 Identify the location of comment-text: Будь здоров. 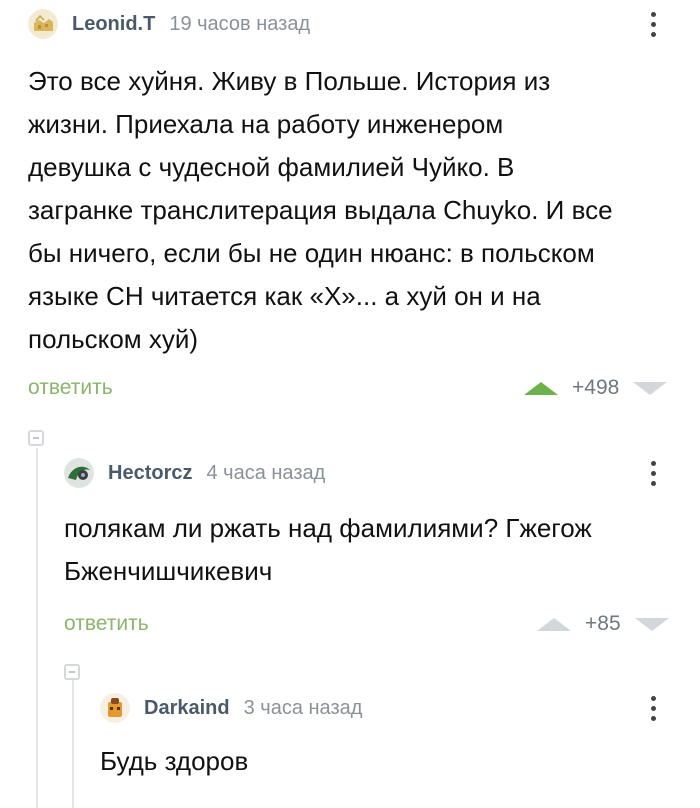
(390, 761).